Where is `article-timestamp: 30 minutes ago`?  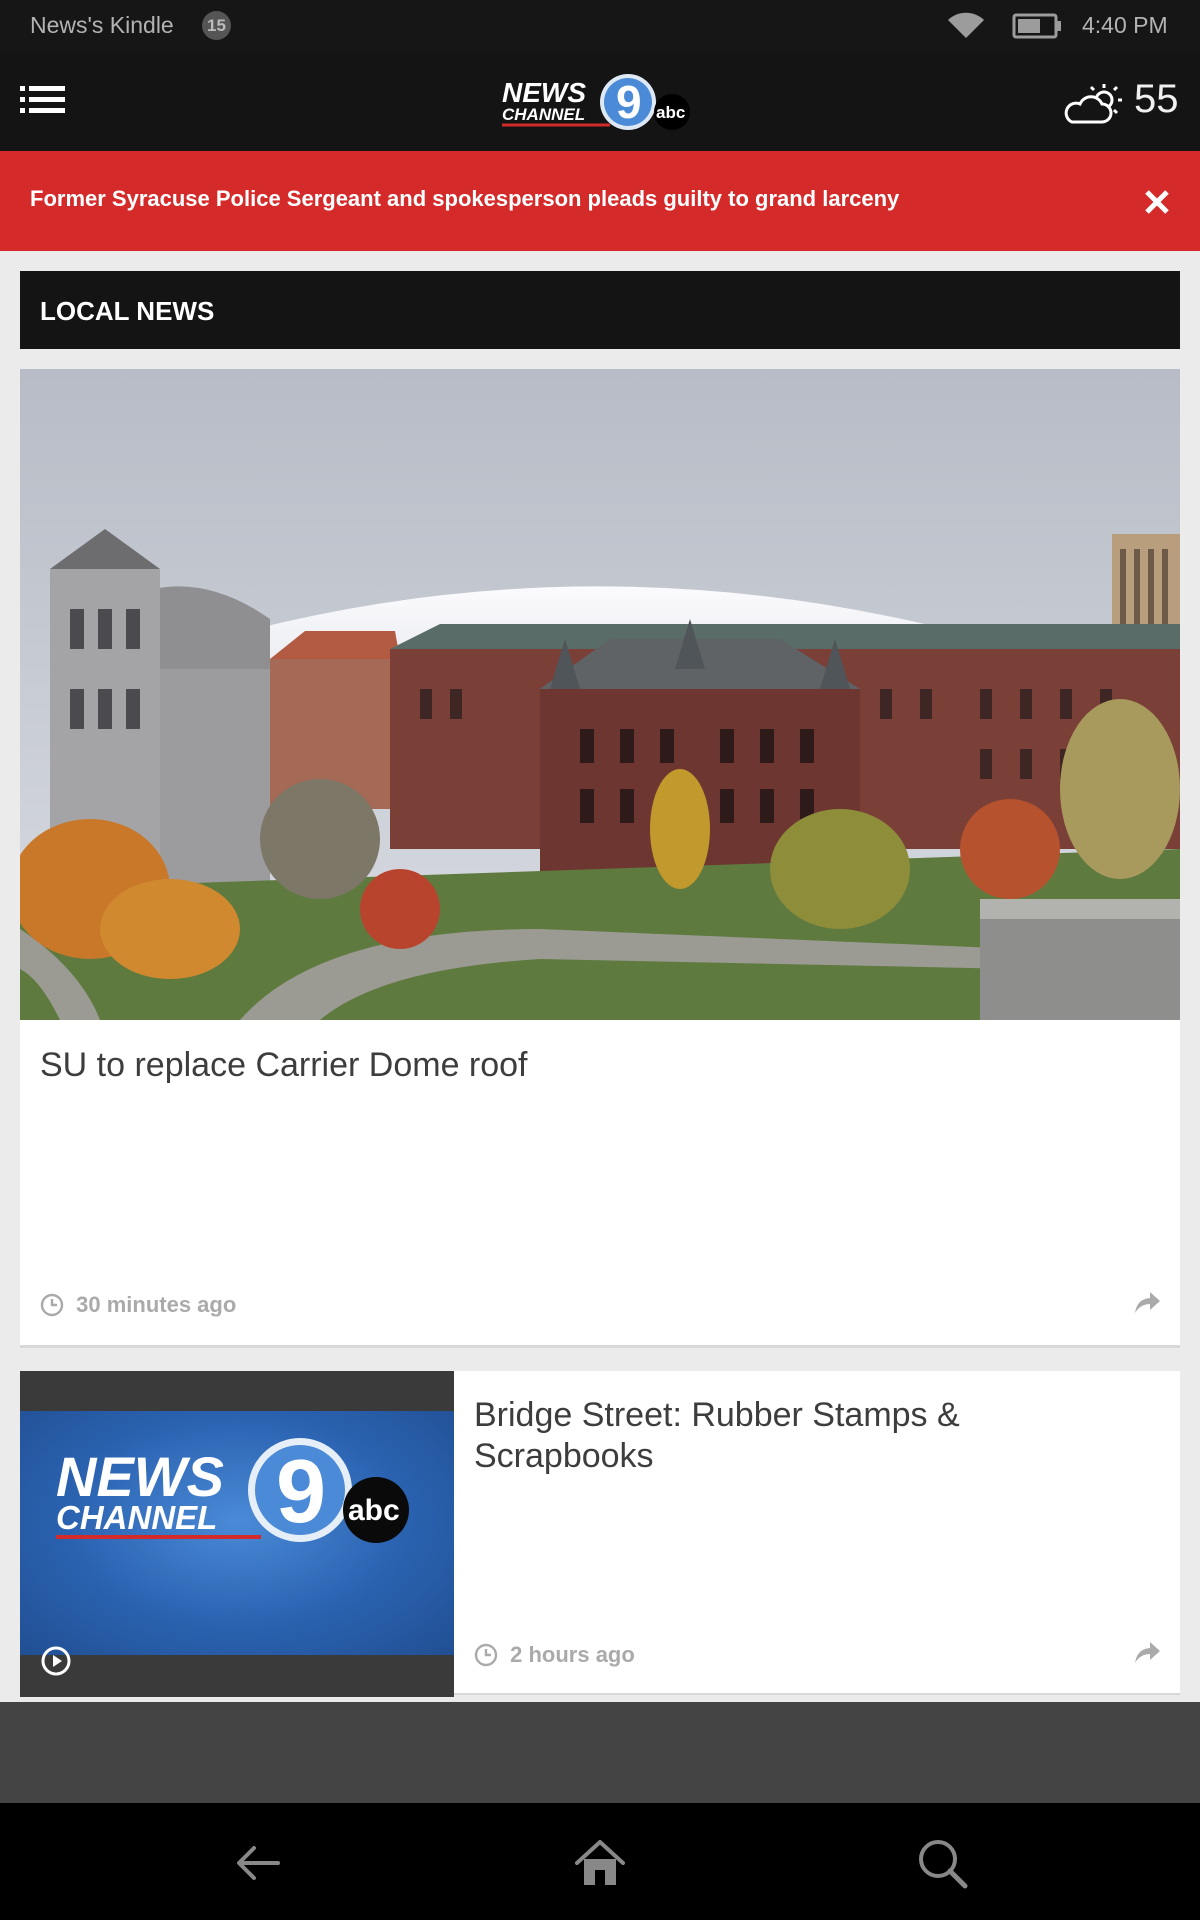
article-timestamp: 30 minutes ago is located at coordinates (138, 1304).